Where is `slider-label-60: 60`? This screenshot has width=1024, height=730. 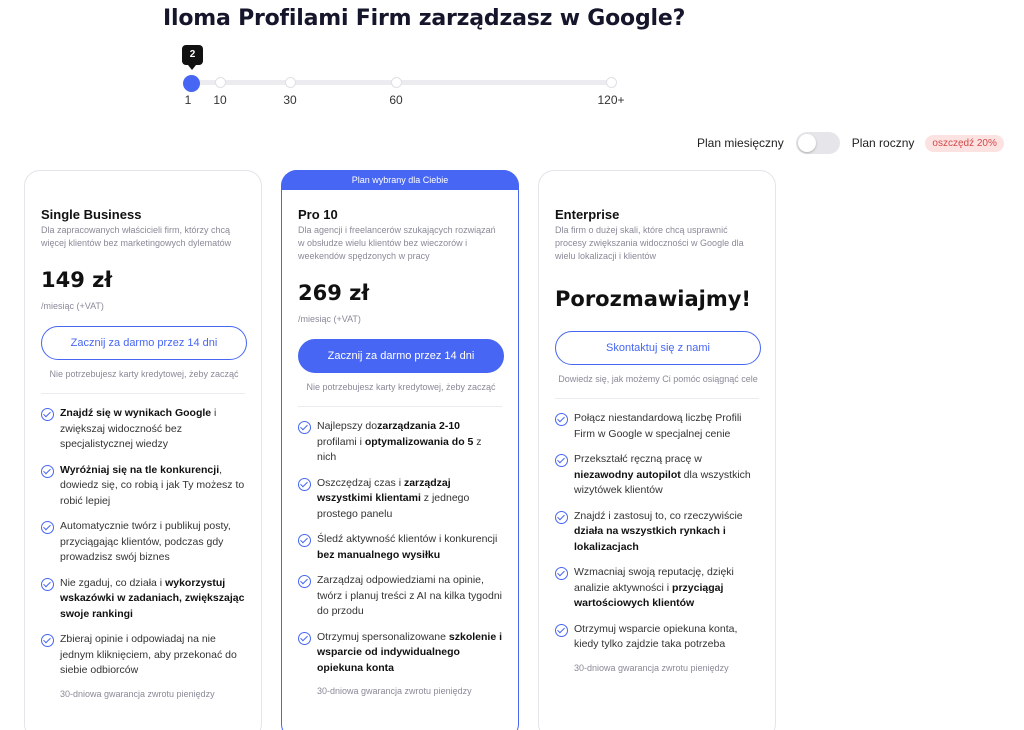
slider-label-60: 60 is located at coordinates (396, 100).